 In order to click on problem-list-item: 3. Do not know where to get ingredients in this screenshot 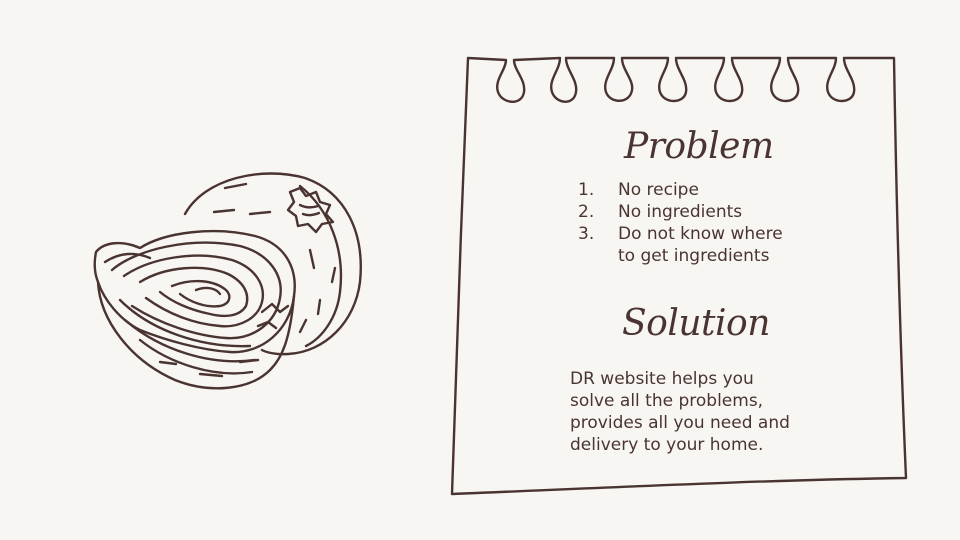, I will do `click(693, 245)`.